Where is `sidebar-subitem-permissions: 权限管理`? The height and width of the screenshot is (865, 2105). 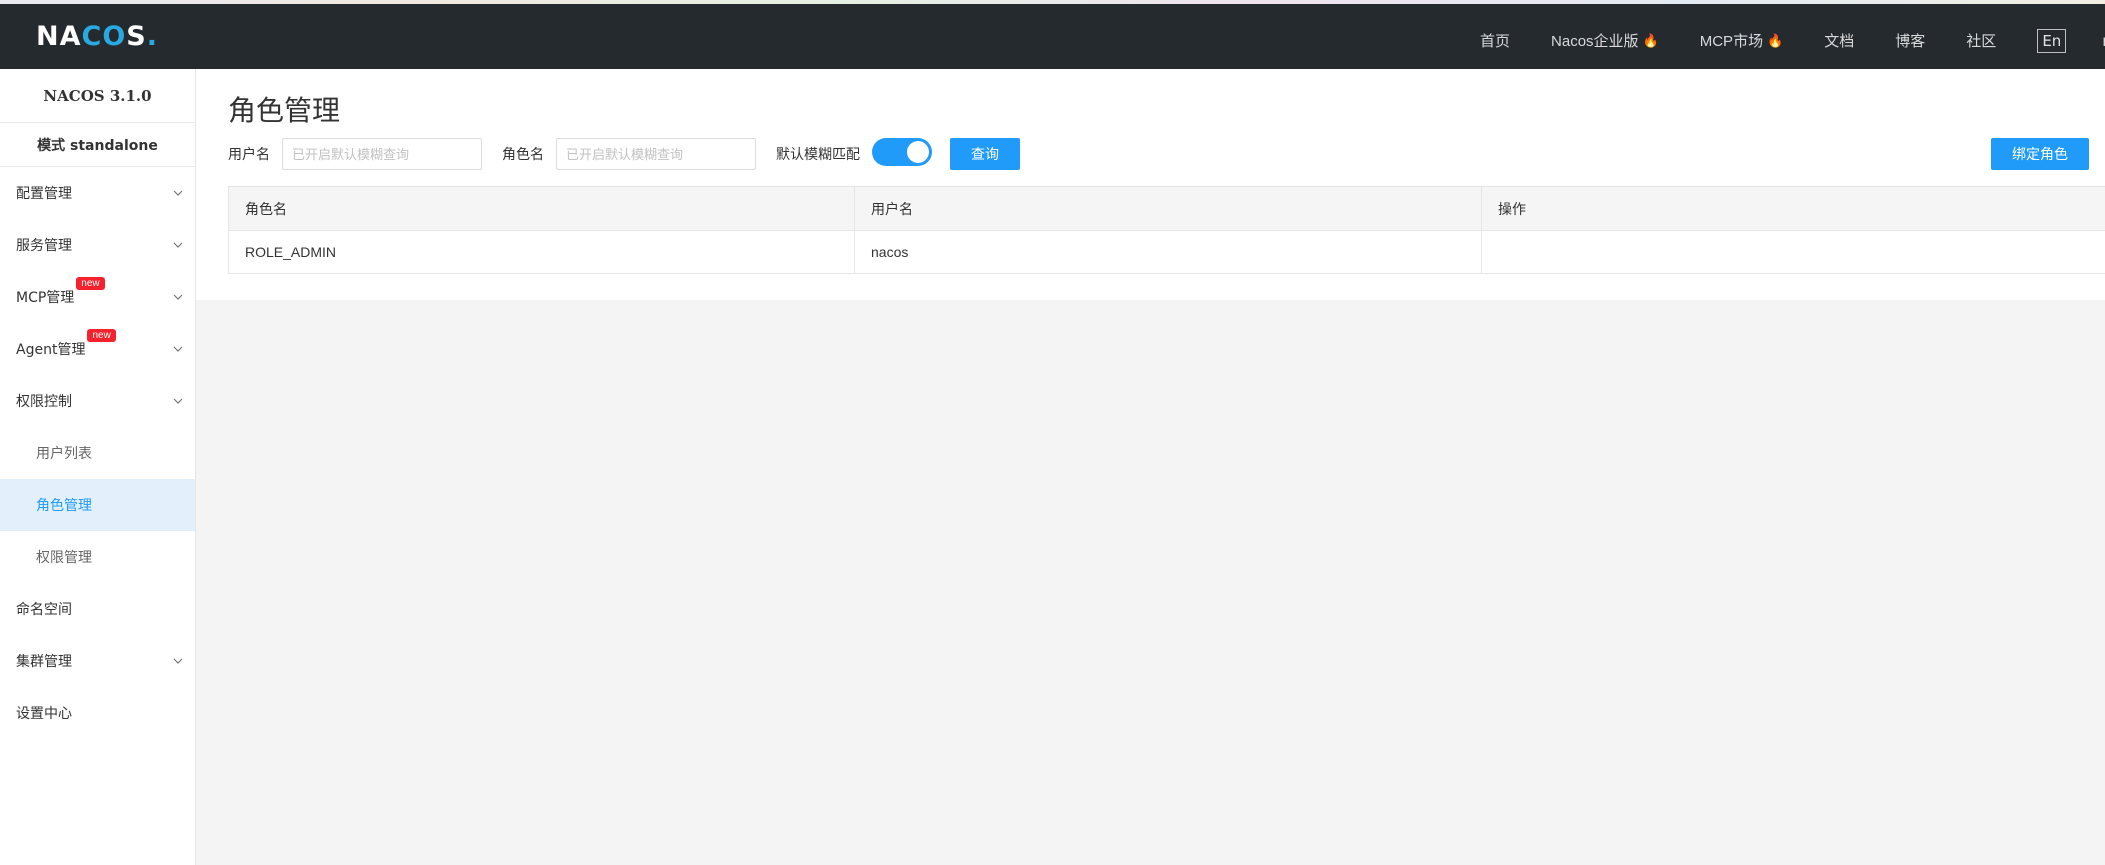 sidebar-subitem-permissions: 权限管理 is located at coordinates (97, 557).